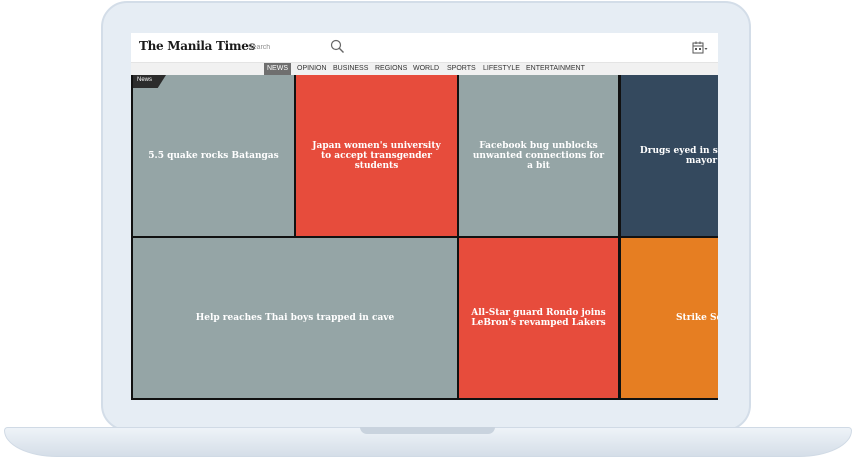 The width and height of the screenshot is (856, 458). I want to click on news-tile: Help reaches Thai boys trapped in cave, so click(295, 318).